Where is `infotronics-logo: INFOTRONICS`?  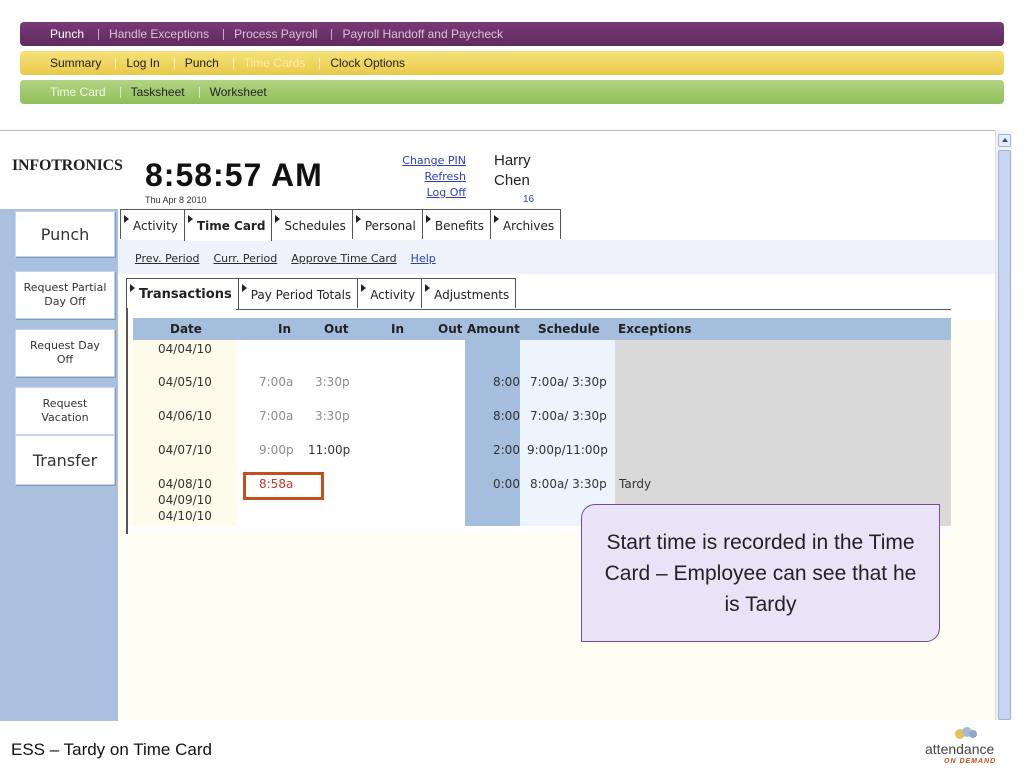
infotronics-logo: INFOTRONICS is located at coordinates (67, 165).